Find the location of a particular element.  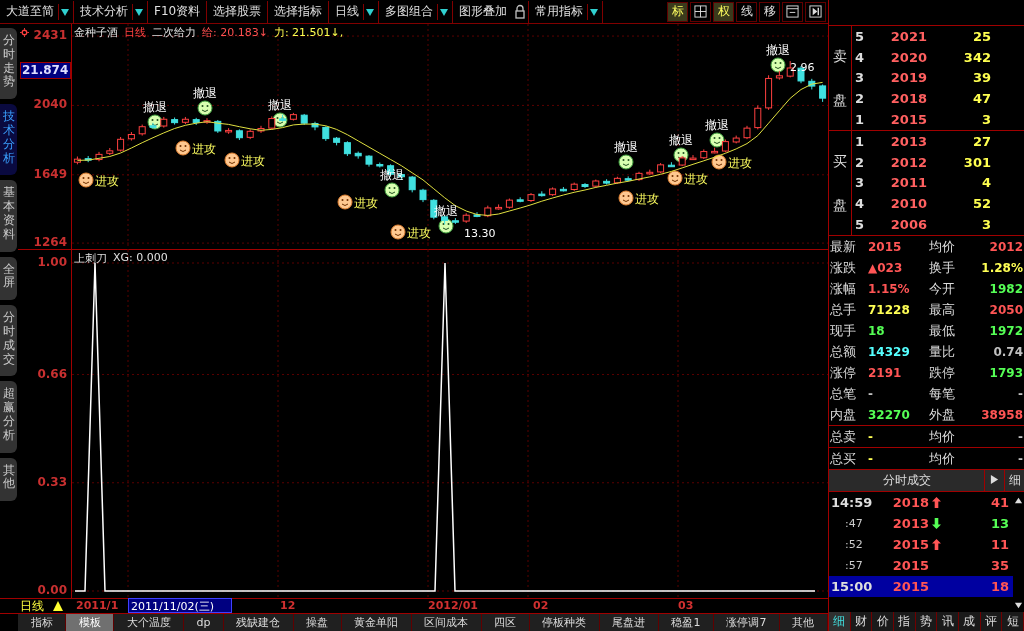

date-label: 02 is located at coordinates (541, 605).